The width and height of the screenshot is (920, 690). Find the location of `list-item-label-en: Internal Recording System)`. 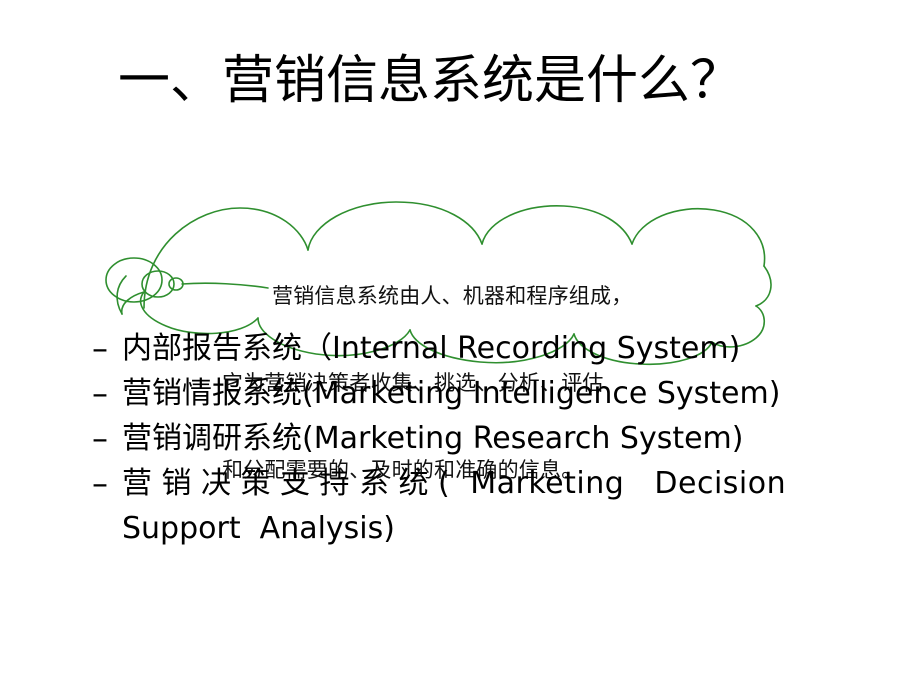

list-item-label-en: Internal Recording System) is located at coordinates (536, 348).